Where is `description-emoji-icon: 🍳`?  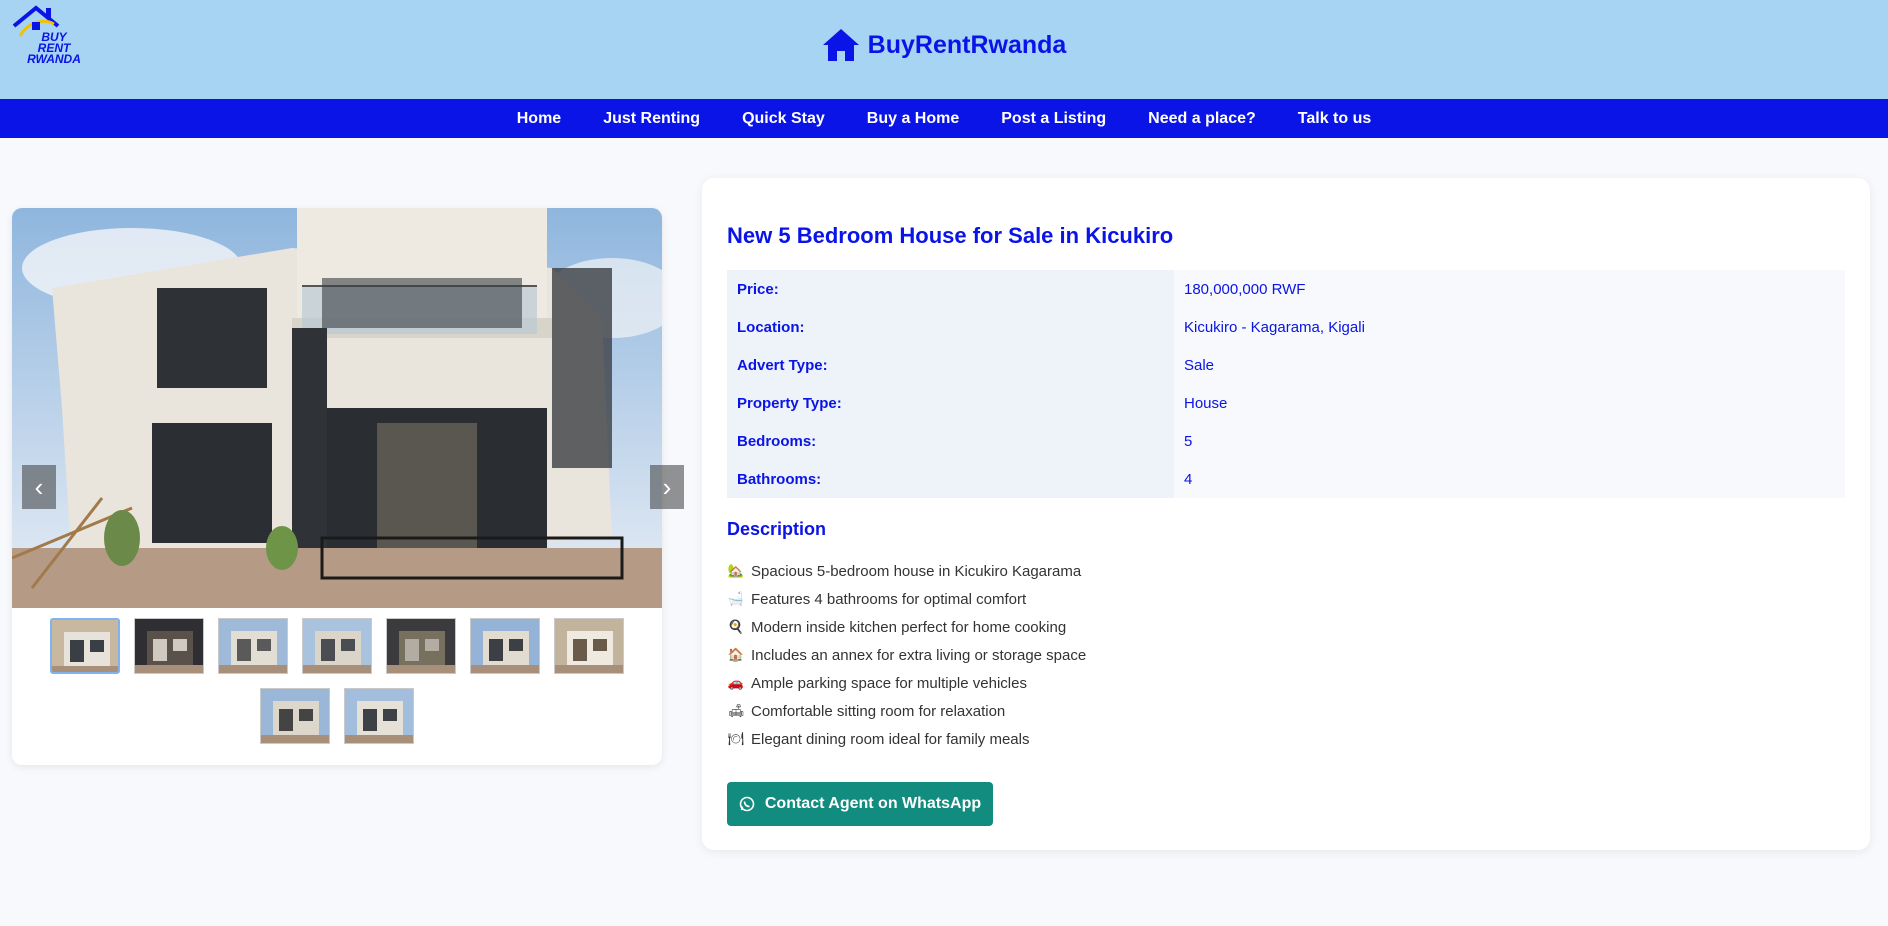
description-emoji-icon: 🍳 is located at coordinates (736, 627).